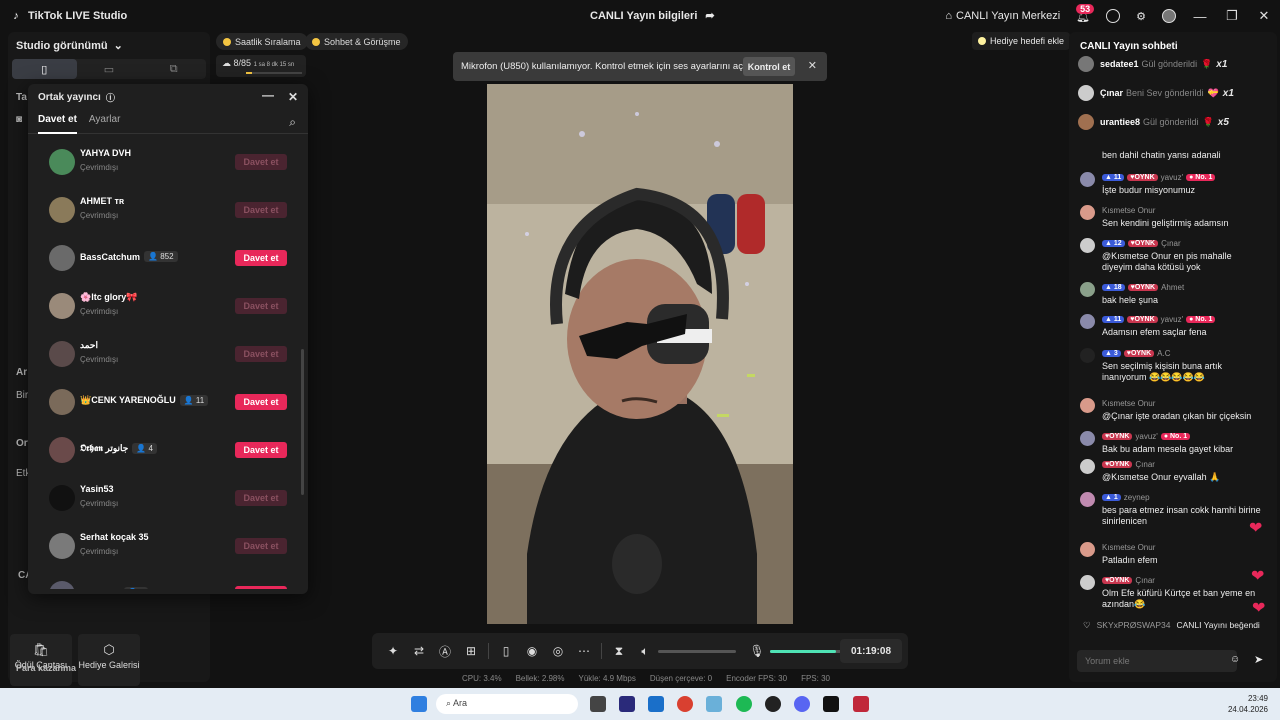  Describe the element at coordinates (1232, 16) in the screenshot. I see `maximize-button: ❐` at that location.